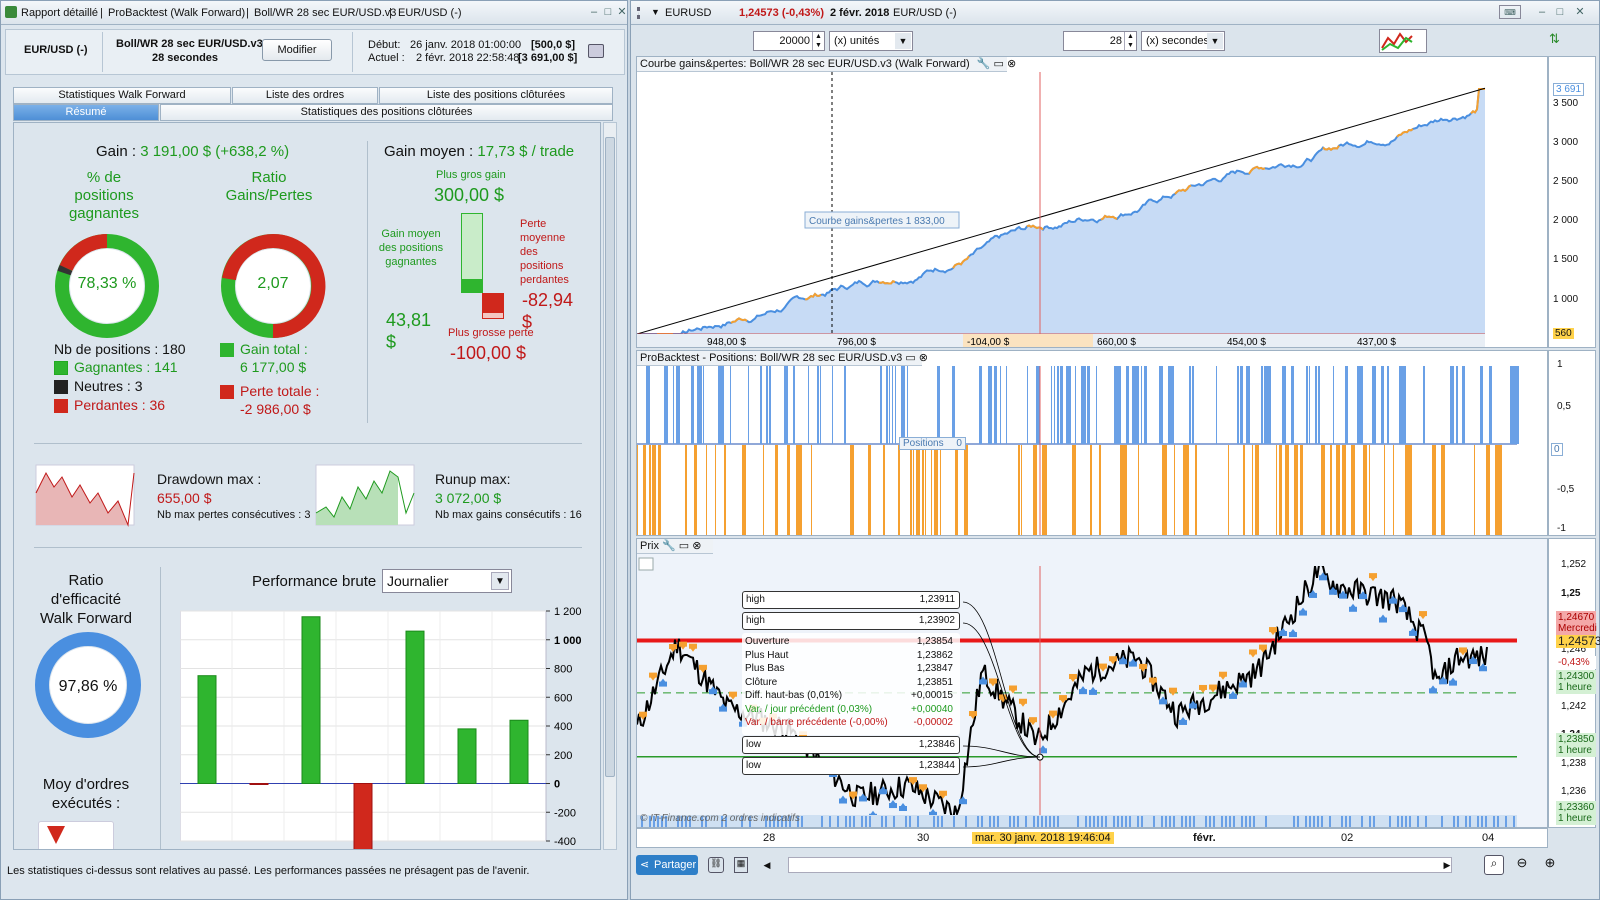  I want to click on print-icon, so click(596, 51).